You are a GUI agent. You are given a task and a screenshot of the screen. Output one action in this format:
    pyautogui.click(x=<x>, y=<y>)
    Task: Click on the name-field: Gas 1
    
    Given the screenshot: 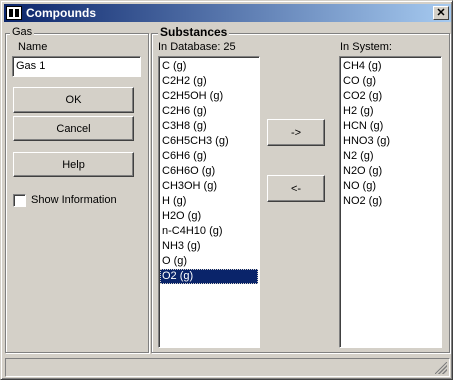 What is the action you would take?
    pyautogui.click(x=76, y=66)
    